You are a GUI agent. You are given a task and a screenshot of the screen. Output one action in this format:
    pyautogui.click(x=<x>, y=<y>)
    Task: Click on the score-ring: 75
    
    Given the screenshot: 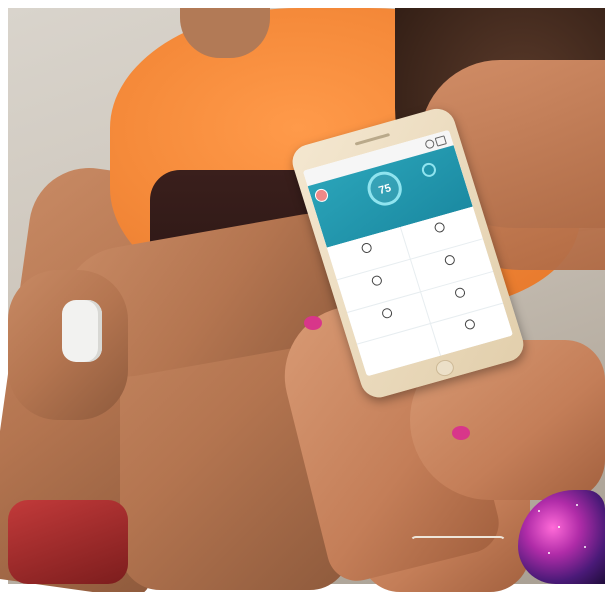 What is the action you would take?
    pyautogui.click(x=385, y=188)
    